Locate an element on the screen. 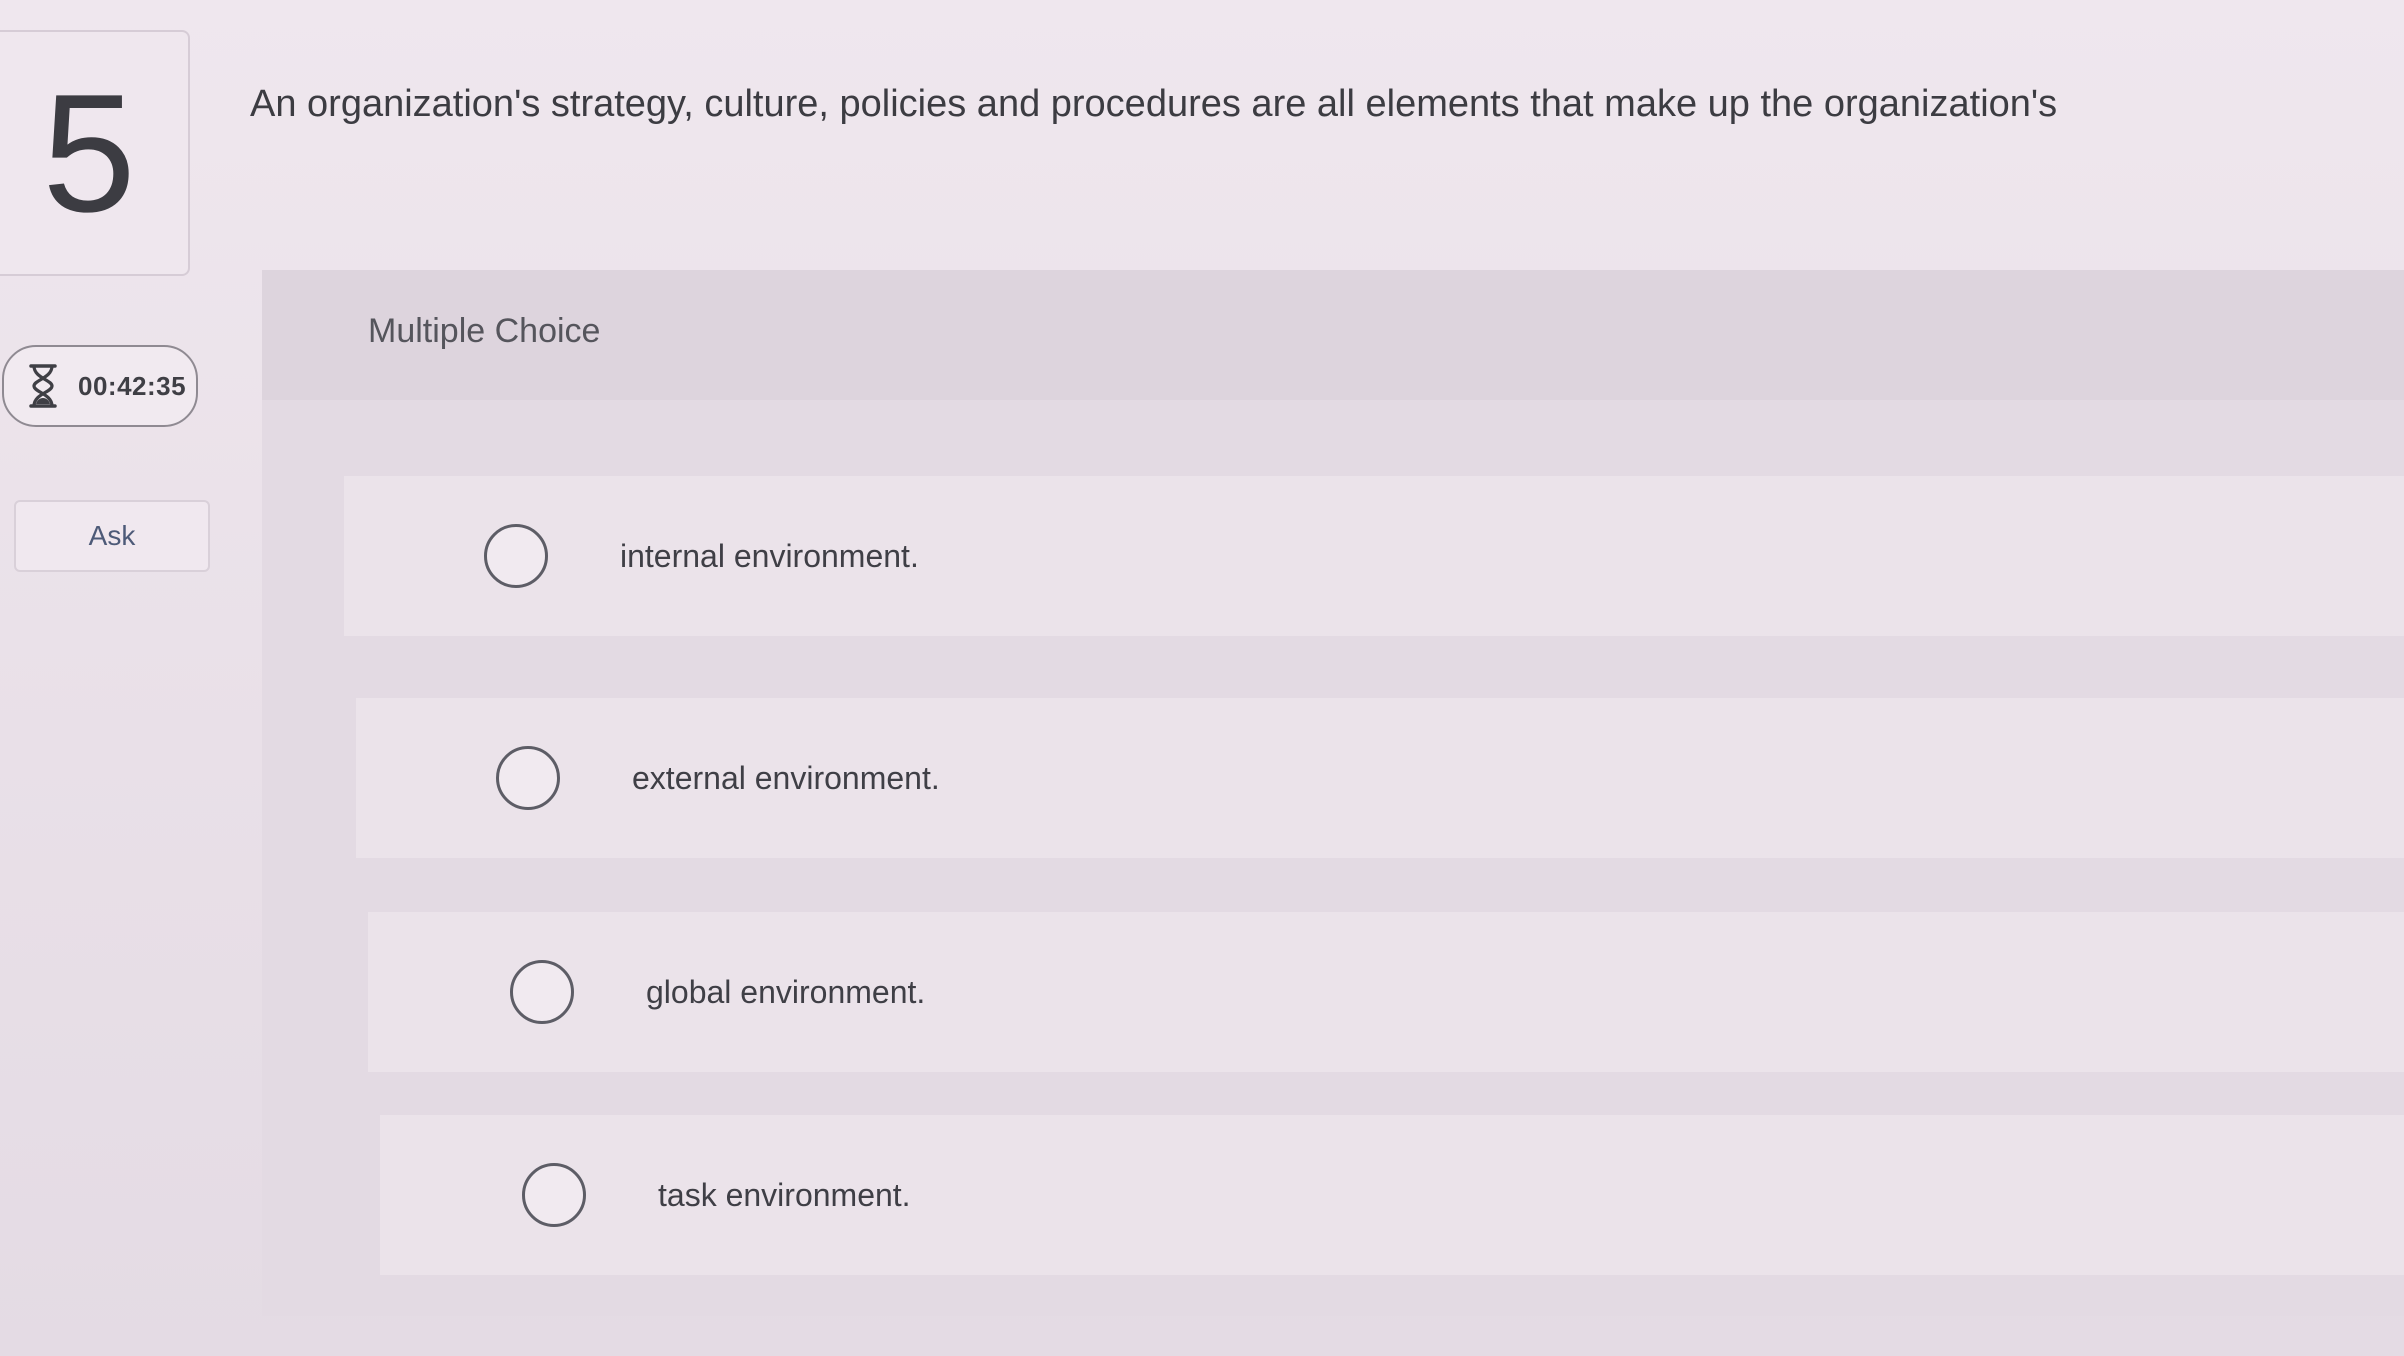  question-number-box: 5 is located at coordinates (95, 153).